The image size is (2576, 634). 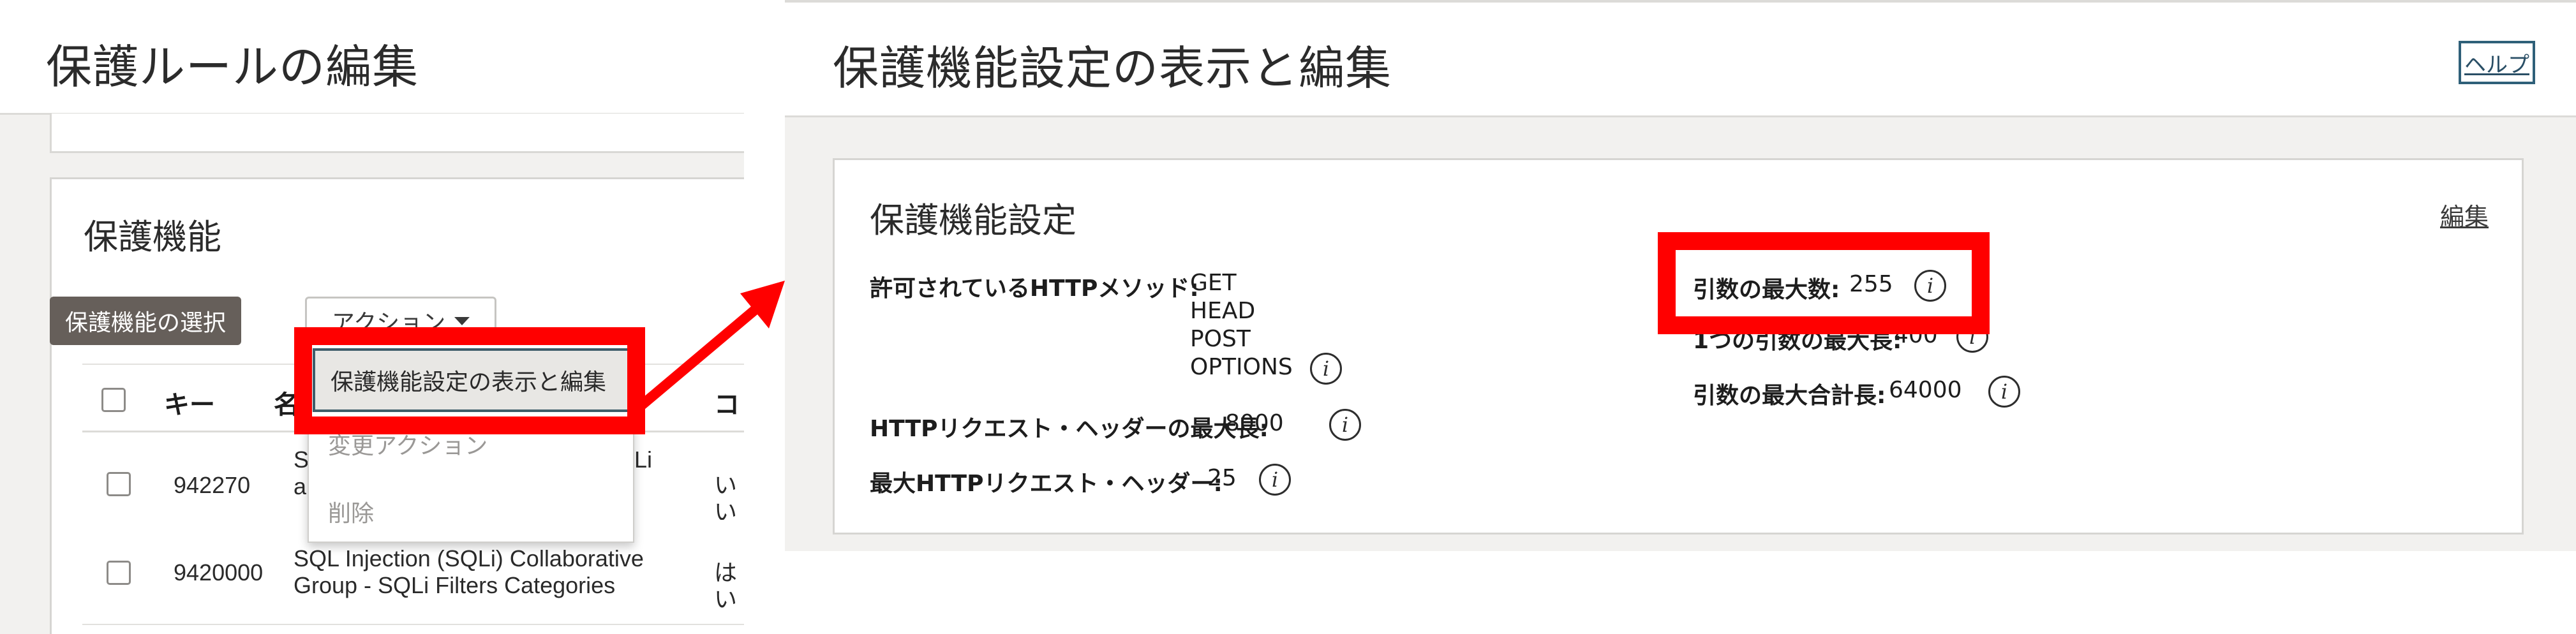 What do you see at coordinates (1069, 429) in the screenshot?
I see `max-header-length-label: HTTPリクエスト・ヘッダーの最大長:` at bounding box center [1069, 429].